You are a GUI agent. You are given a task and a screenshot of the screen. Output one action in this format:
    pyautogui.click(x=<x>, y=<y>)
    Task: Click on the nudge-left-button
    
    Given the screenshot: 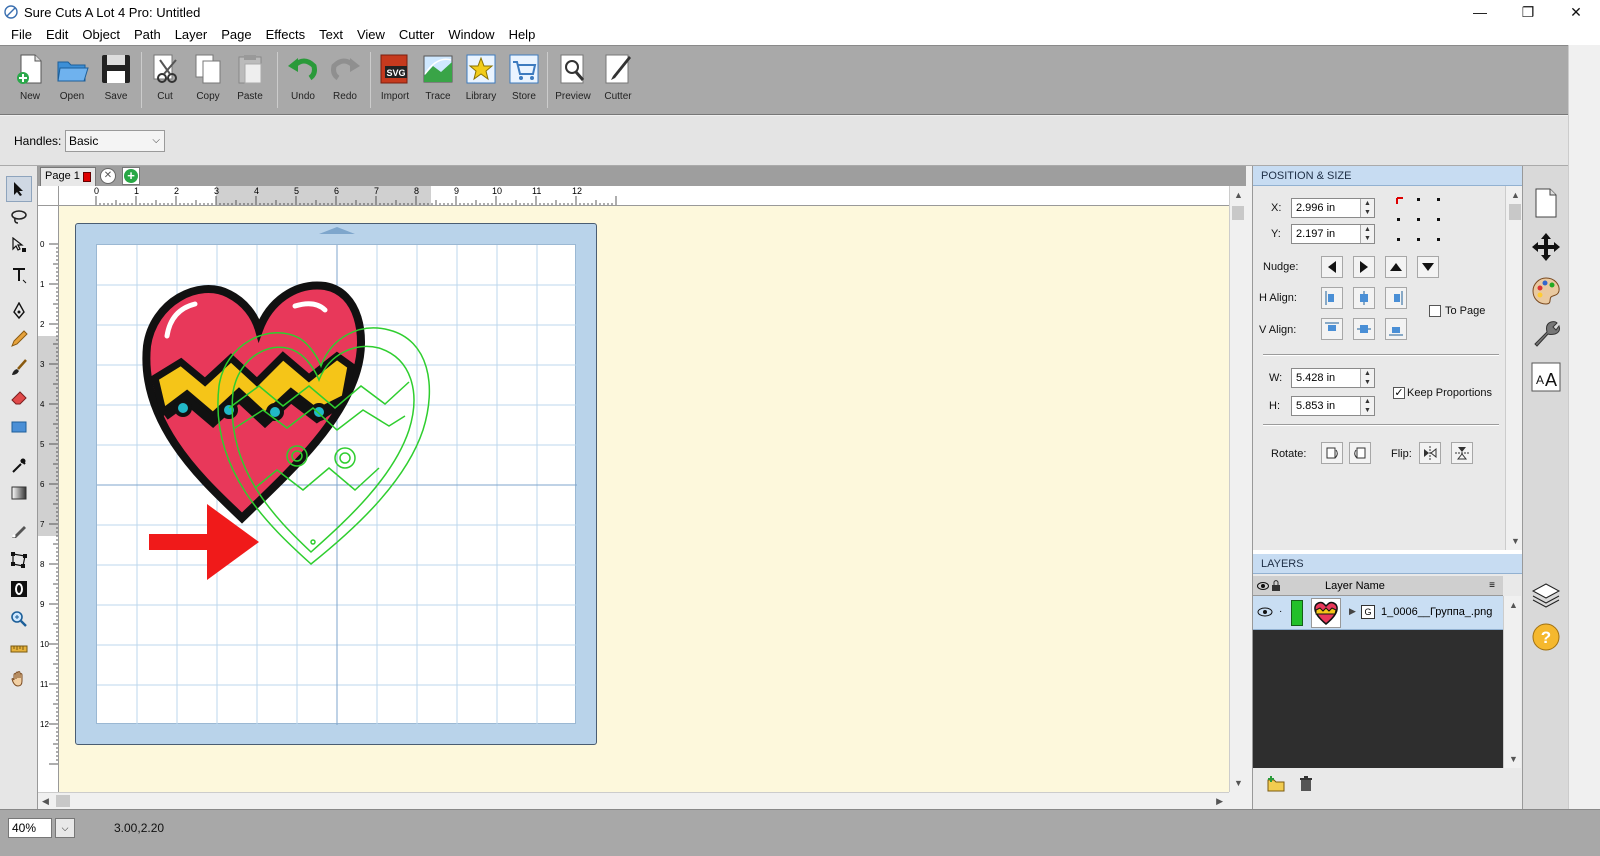 What is the action you would take?
    pyautogui.click(x=1332, y=267)
    